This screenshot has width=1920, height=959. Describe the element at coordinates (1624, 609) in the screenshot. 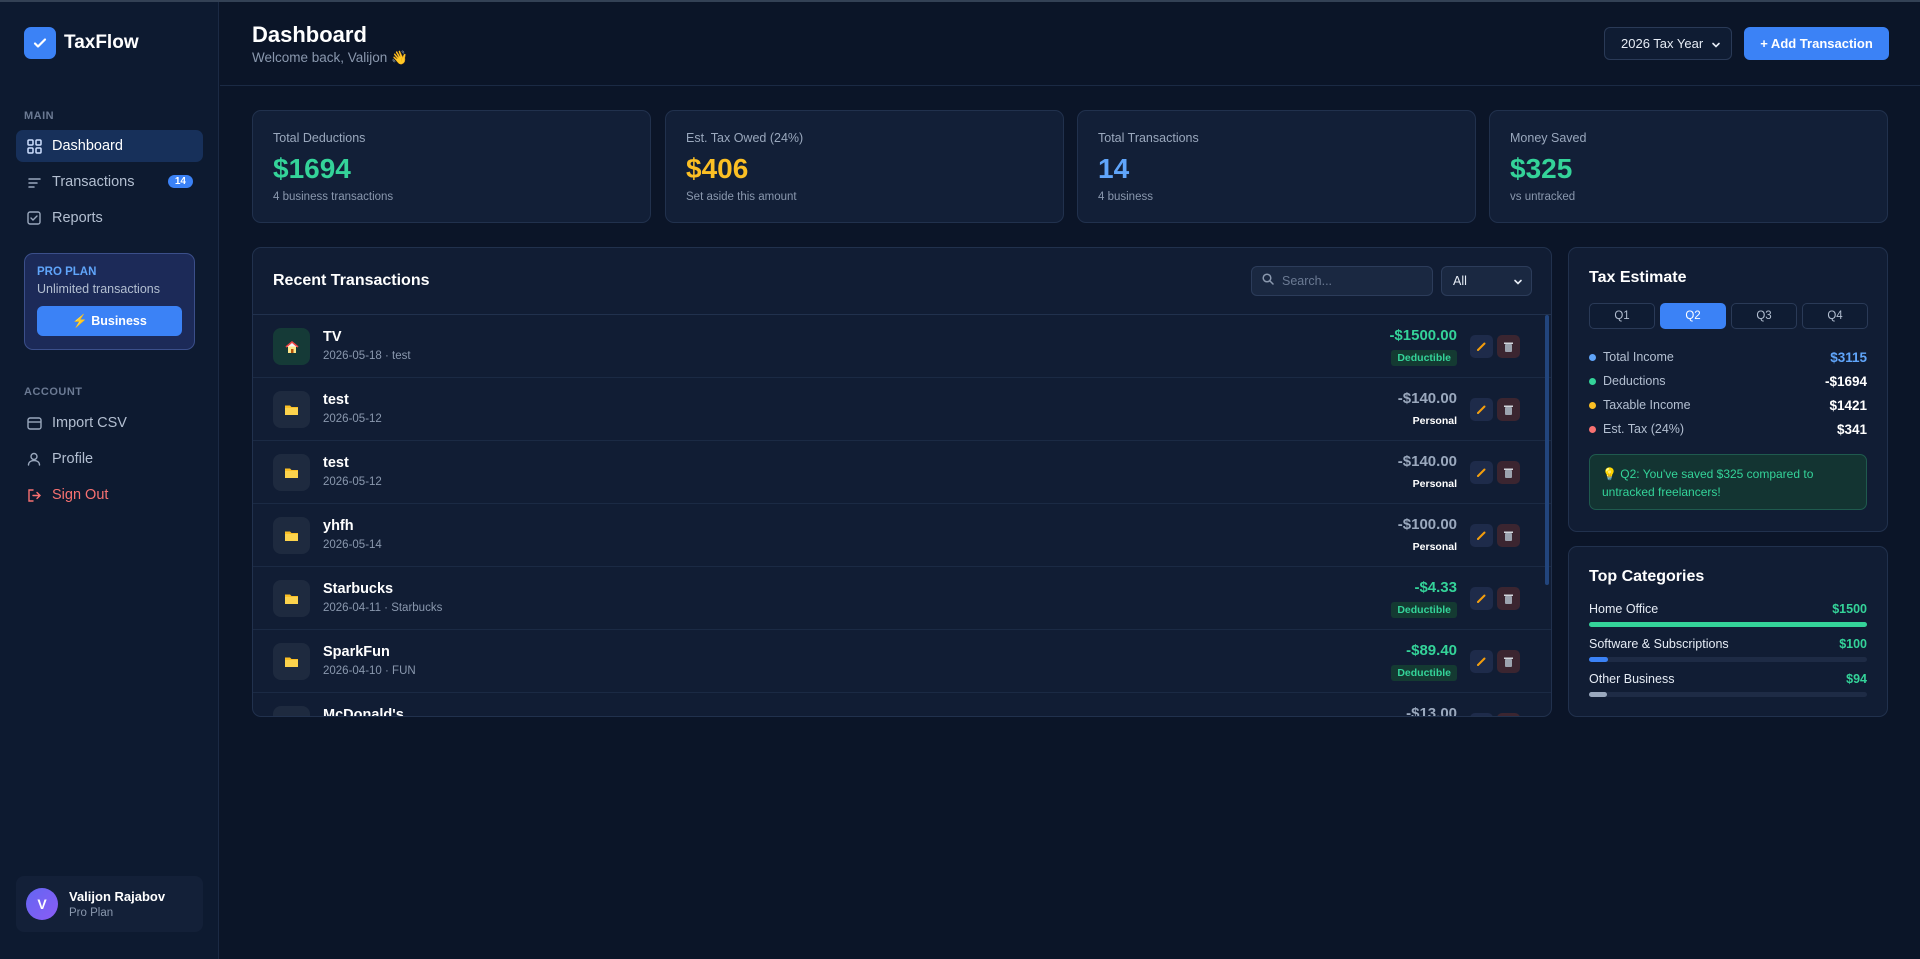

I see `category-label: Home Office` at that location.